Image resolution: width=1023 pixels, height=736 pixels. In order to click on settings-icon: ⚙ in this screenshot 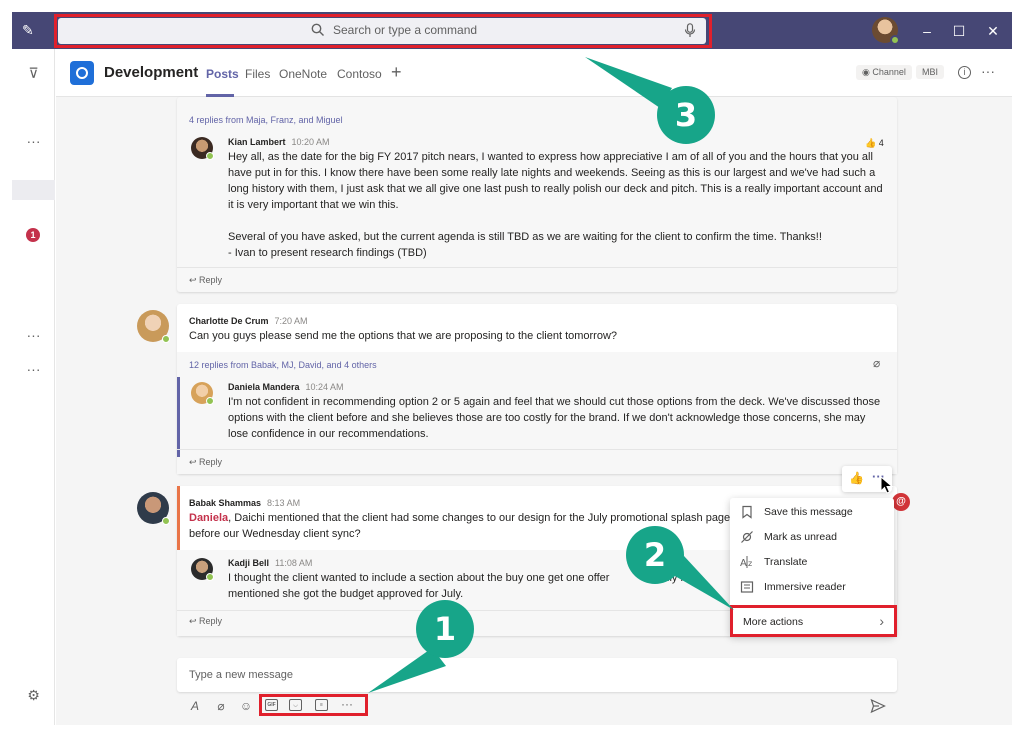, I will do `click(33, 695)`.